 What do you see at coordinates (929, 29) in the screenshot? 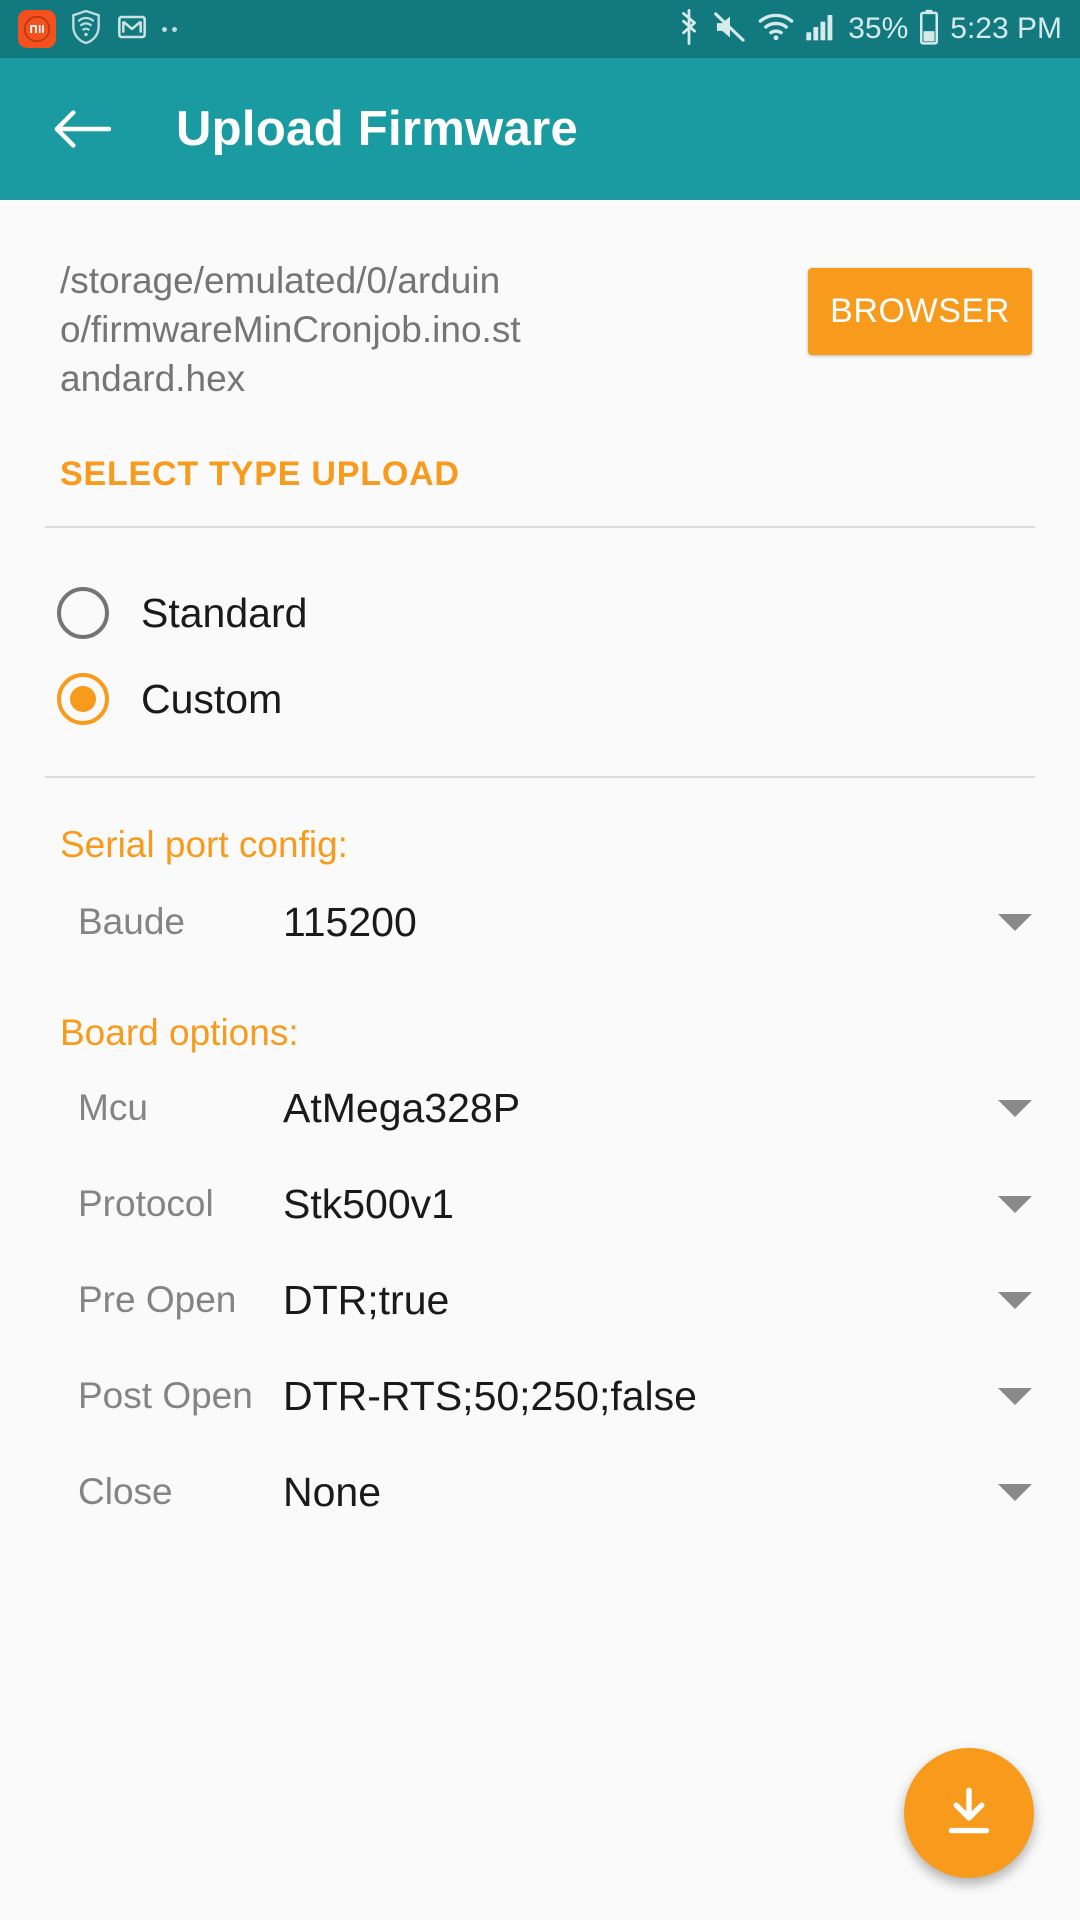
I see `battery-icon` at bounding box center [929, 29].